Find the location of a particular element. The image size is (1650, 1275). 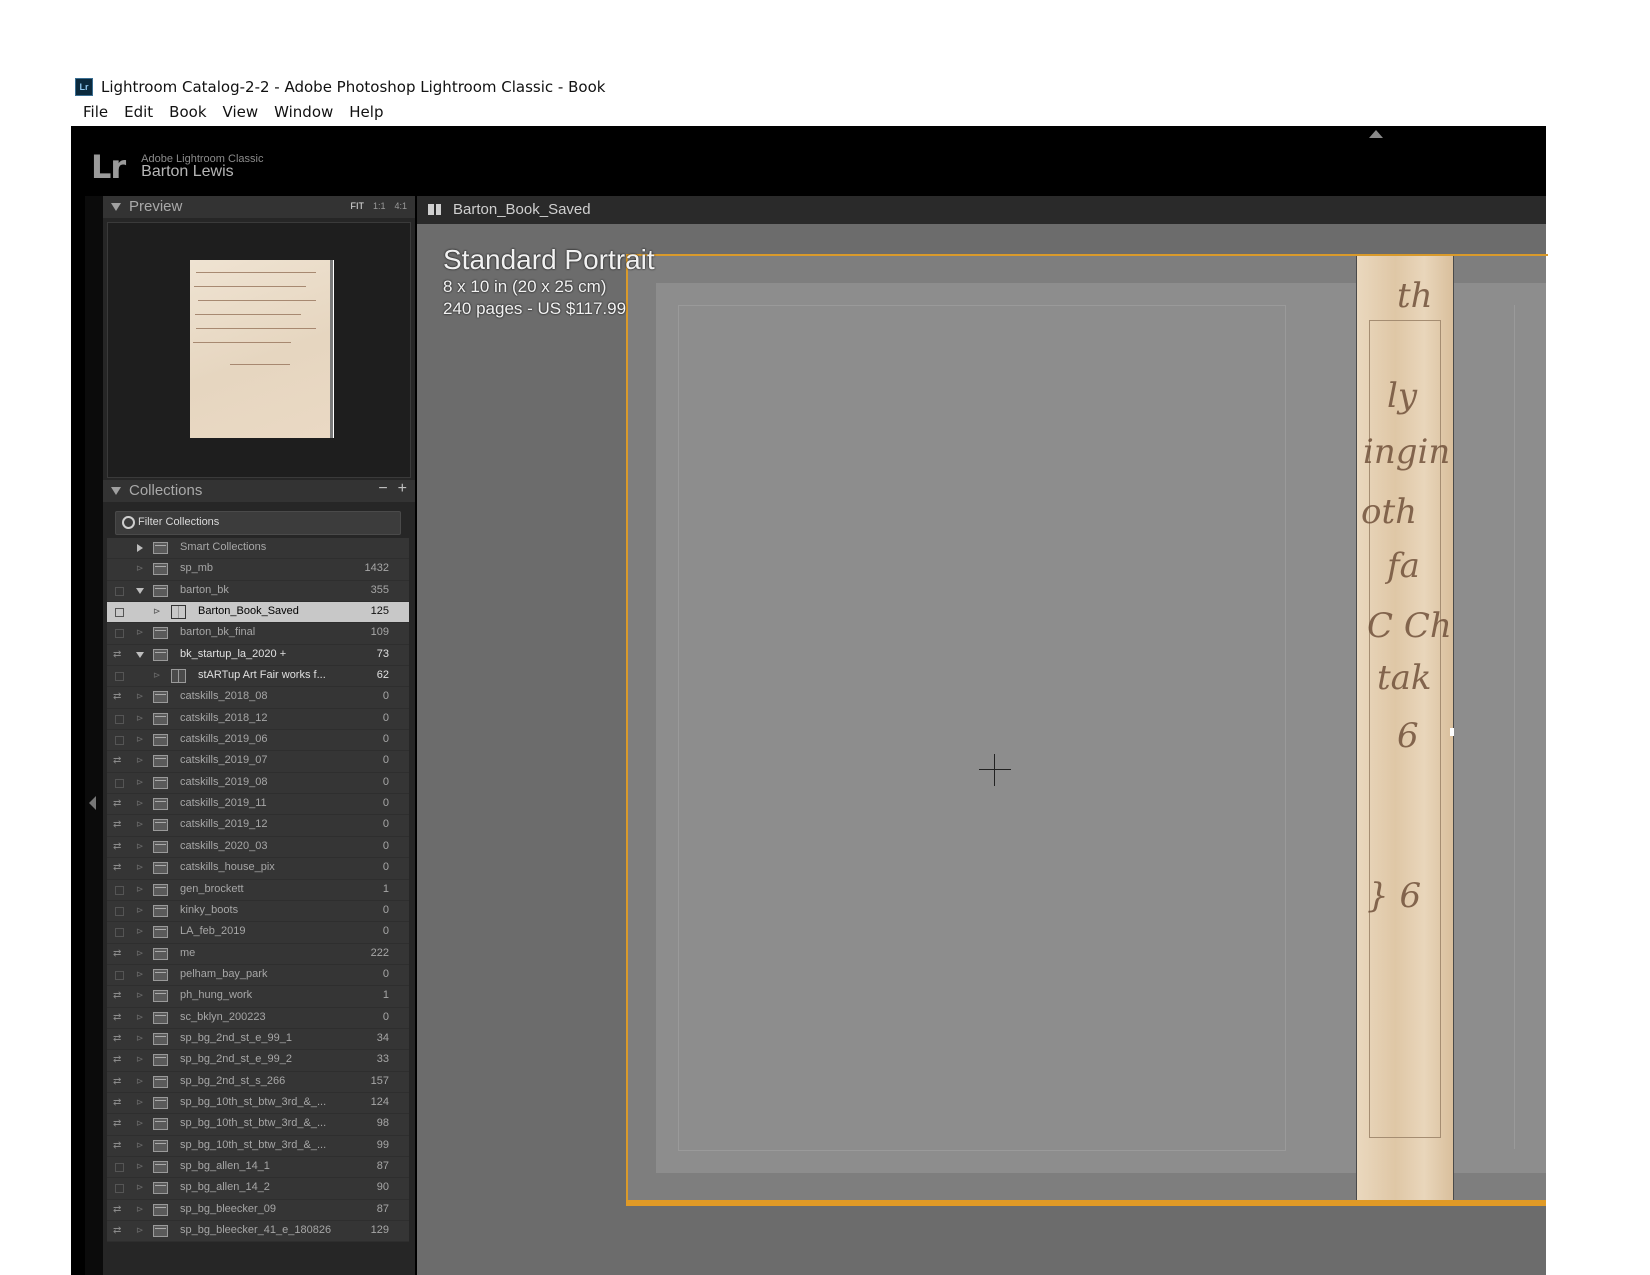

collection-catskills-2019-06: ⊳ catskills_2019_06 0 is located at coordinates (258, 741).